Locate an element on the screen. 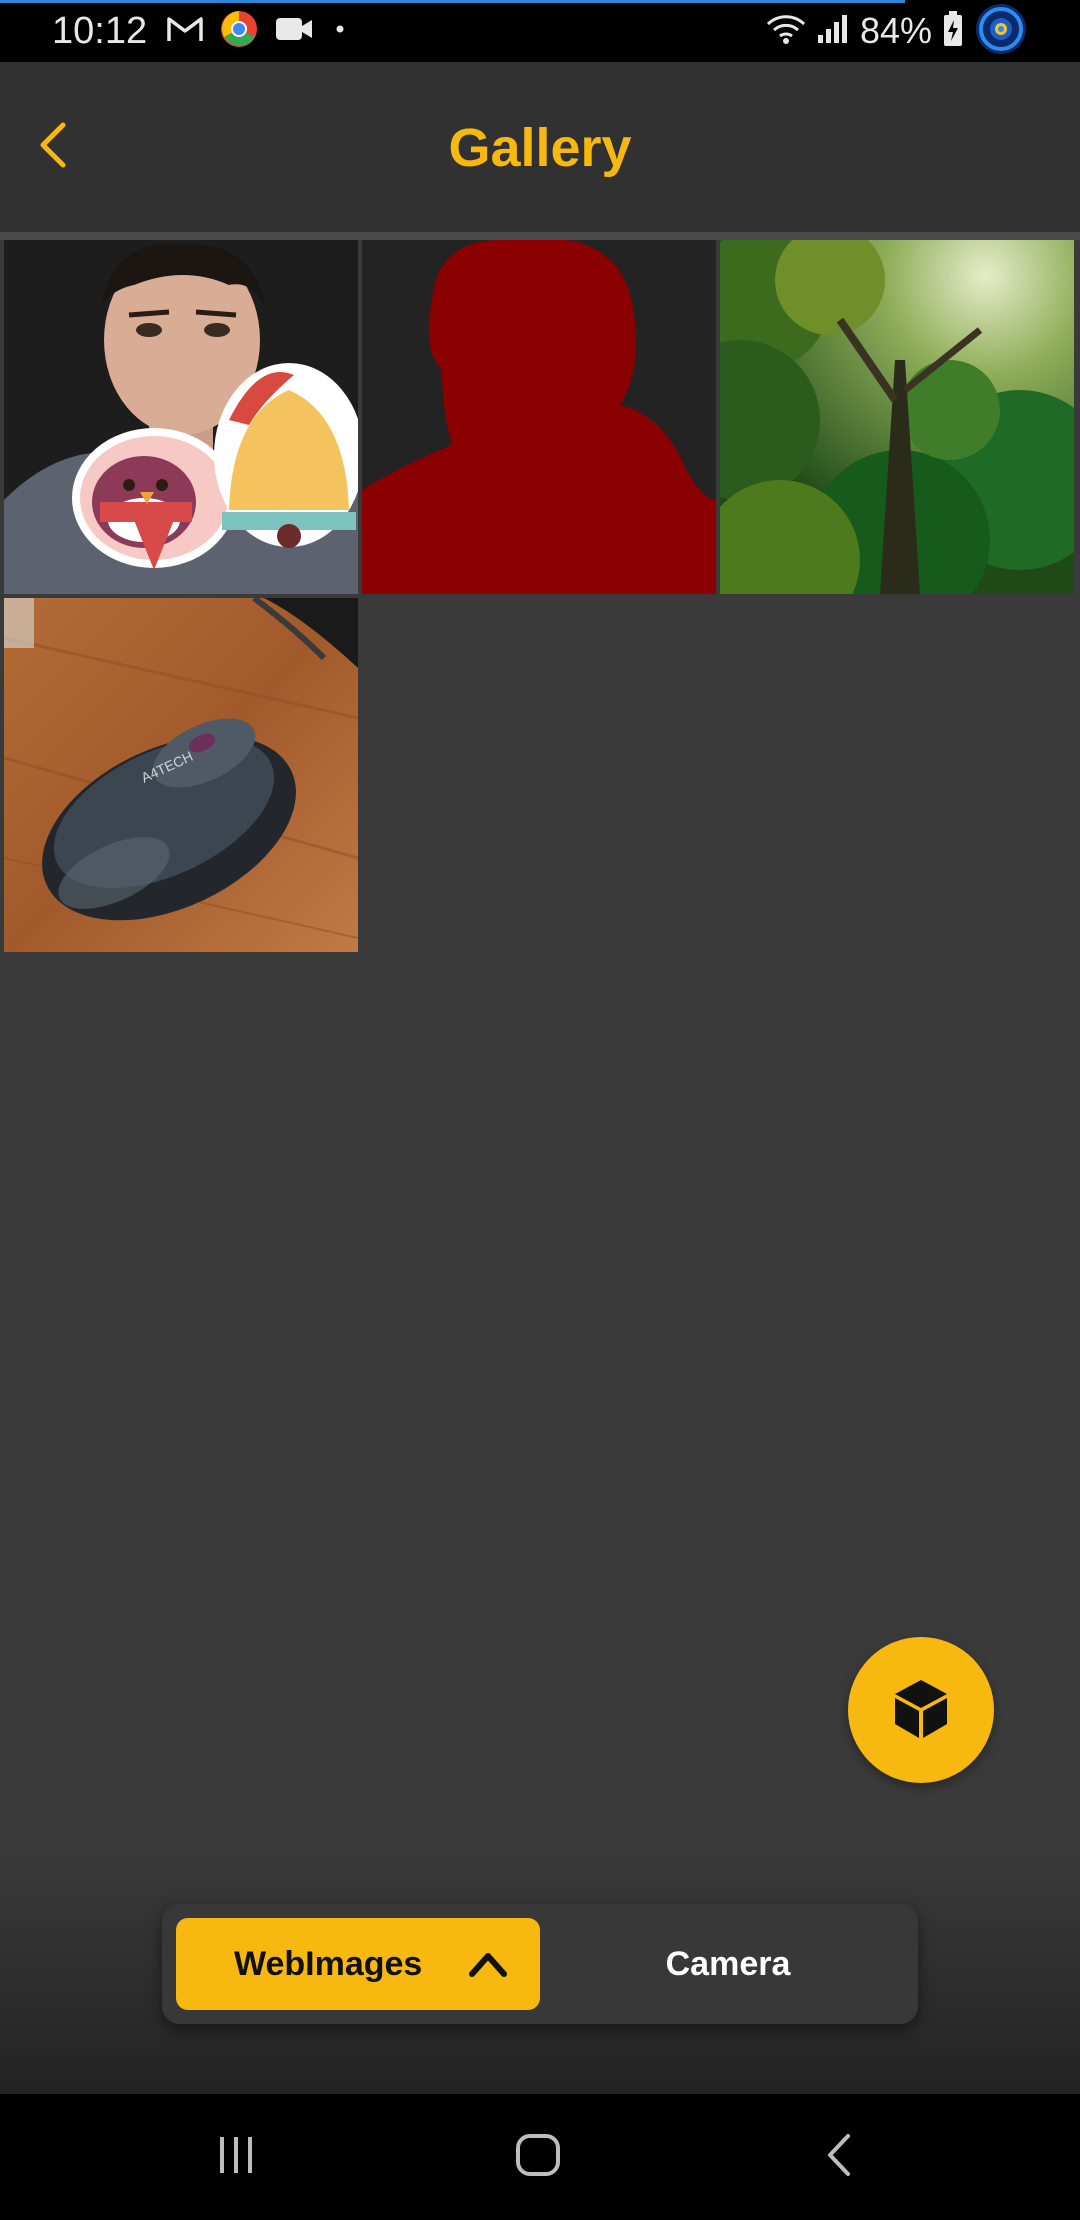  gmail-icon is located at coordinates (185, 31).